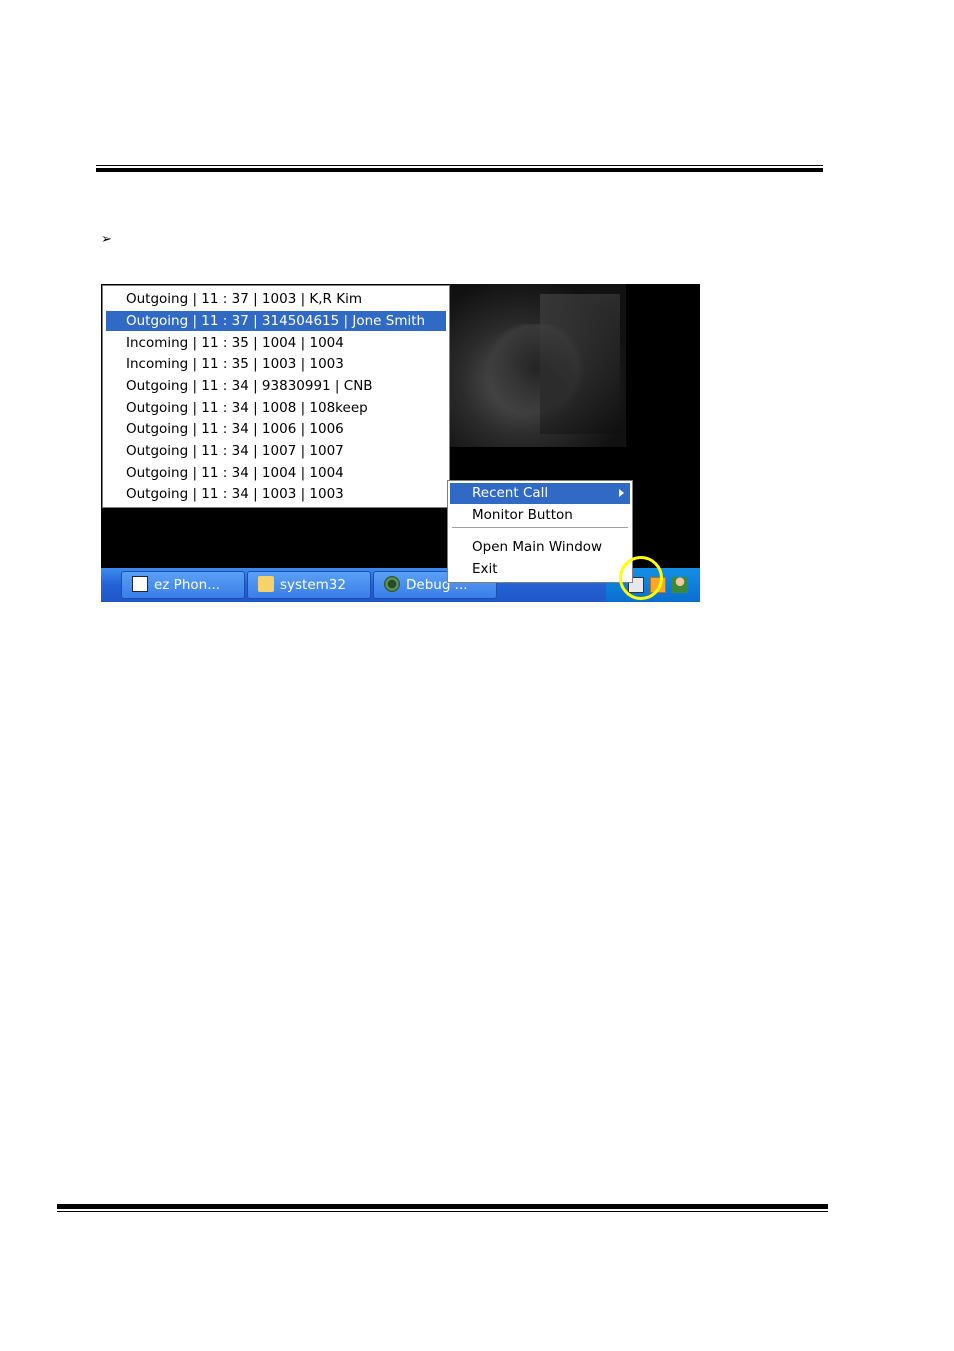  I want to click on menu-item-label: Recent Call, so click(510, 493).